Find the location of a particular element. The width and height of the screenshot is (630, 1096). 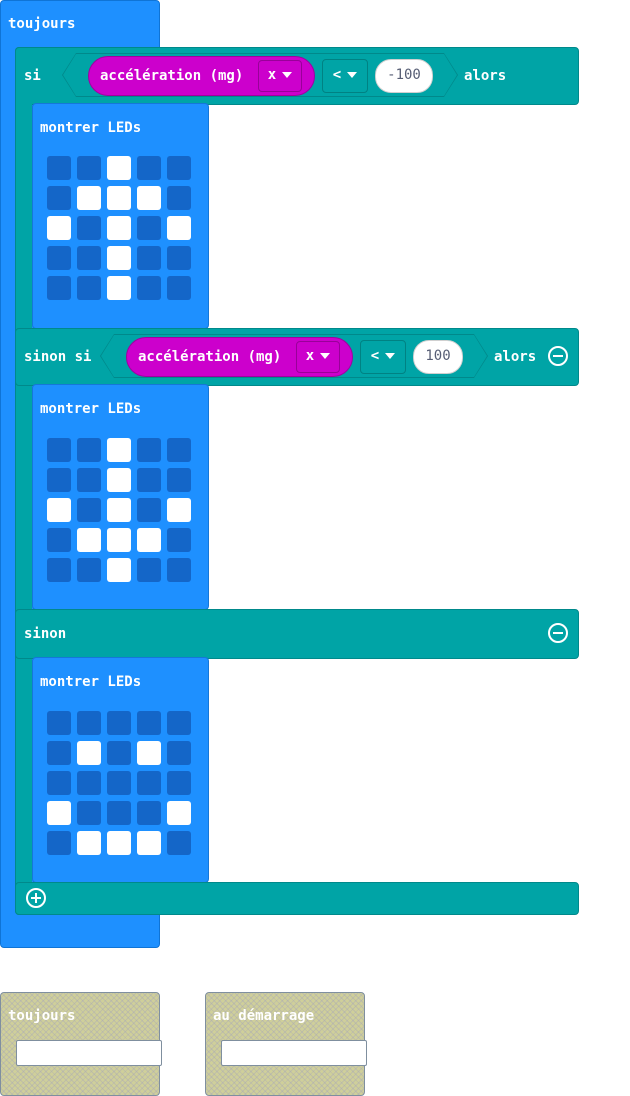

add-branch-icon is located at coordinates (36, 898).